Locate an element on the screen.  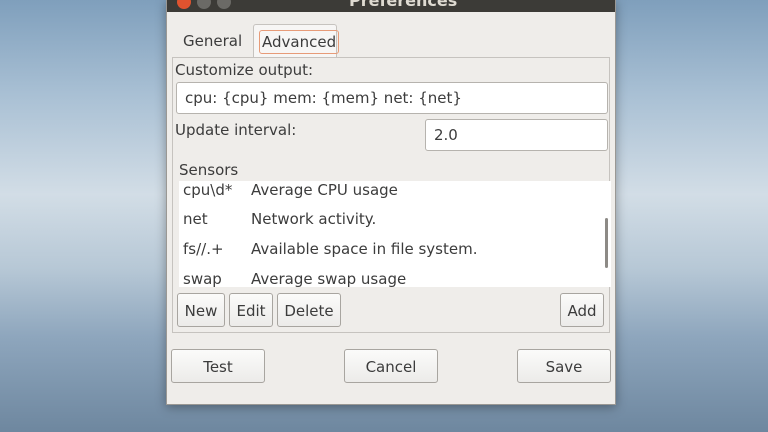
tab-advanced-label: Advanced is located at coordinates (299, 42).